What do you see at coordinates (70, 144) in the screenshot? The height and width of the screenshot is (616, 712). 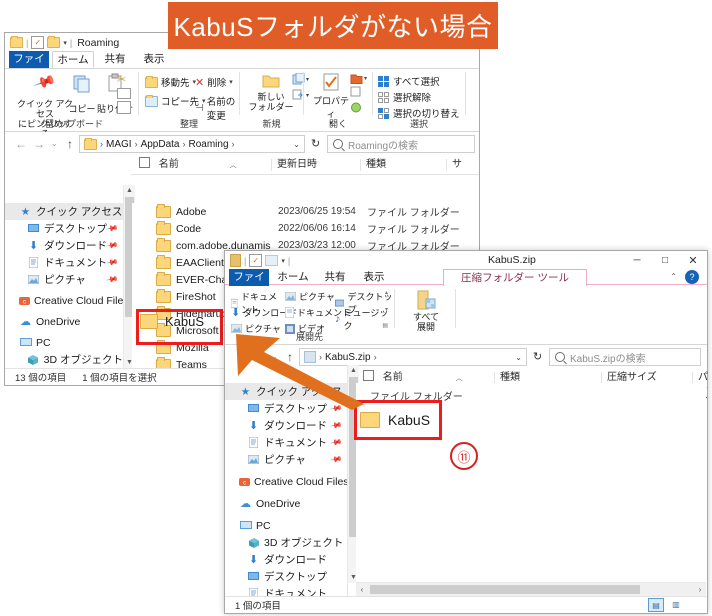 I see `up-nav-icon: ↑` at bounding box center [70, 144].